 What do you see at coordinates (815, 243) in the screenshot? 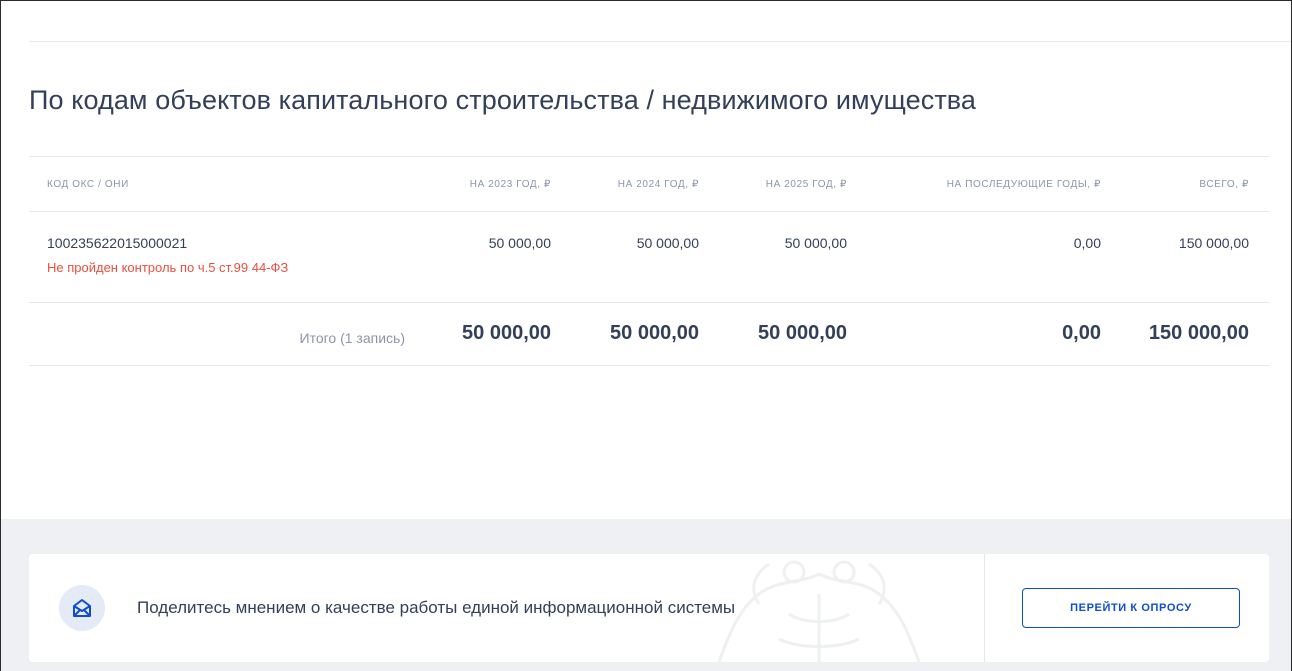
I see `value-2025: 50 000,00` at bounding box center [815, 243].